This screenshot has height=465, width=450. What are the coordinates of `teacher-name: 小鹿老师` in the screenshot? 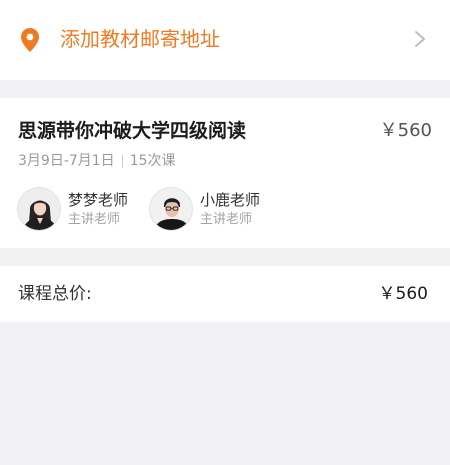 It's located at (230, 200).